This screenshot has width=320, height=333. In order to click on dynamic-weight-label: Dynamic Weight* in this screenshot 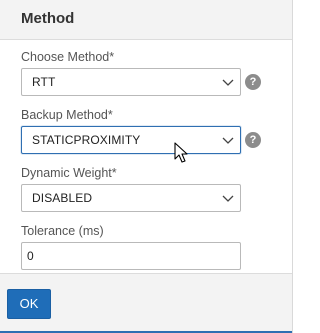, I will do `click(69, 173)`.